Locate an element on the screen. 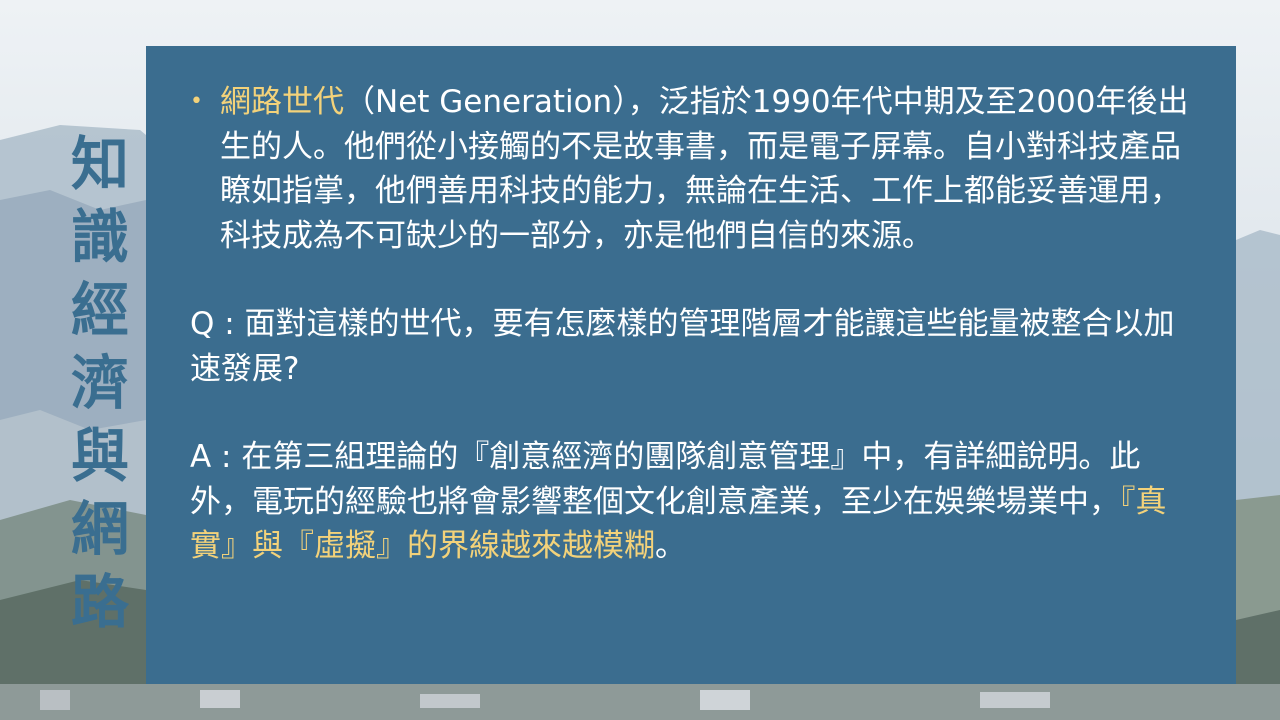 The height and width of the screenshot is (720, 1280). side-title: 知 識 經 濟 與 網 路 is located at coordinates (100, 383).